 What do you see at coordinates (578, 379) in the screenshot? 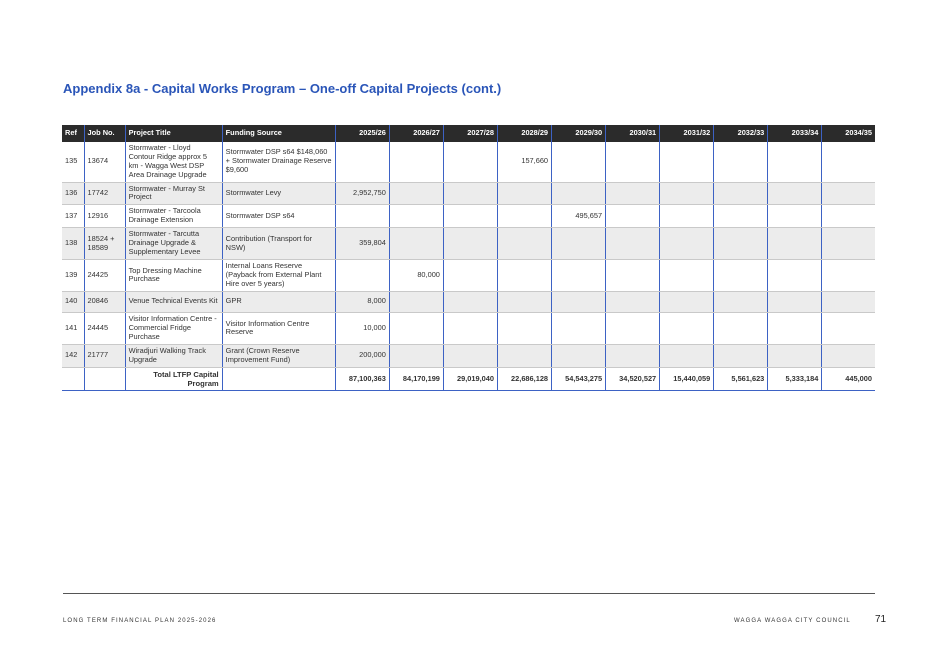
I see `total-amount-cell: 54,543,275` at bounding box center [578, 379].